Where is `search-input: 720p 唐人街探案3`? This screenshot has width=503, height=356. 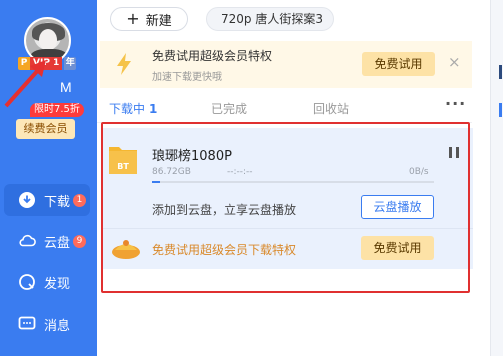 search-input: 720p 唐人街探案3 is located at coordinates (270, 19).